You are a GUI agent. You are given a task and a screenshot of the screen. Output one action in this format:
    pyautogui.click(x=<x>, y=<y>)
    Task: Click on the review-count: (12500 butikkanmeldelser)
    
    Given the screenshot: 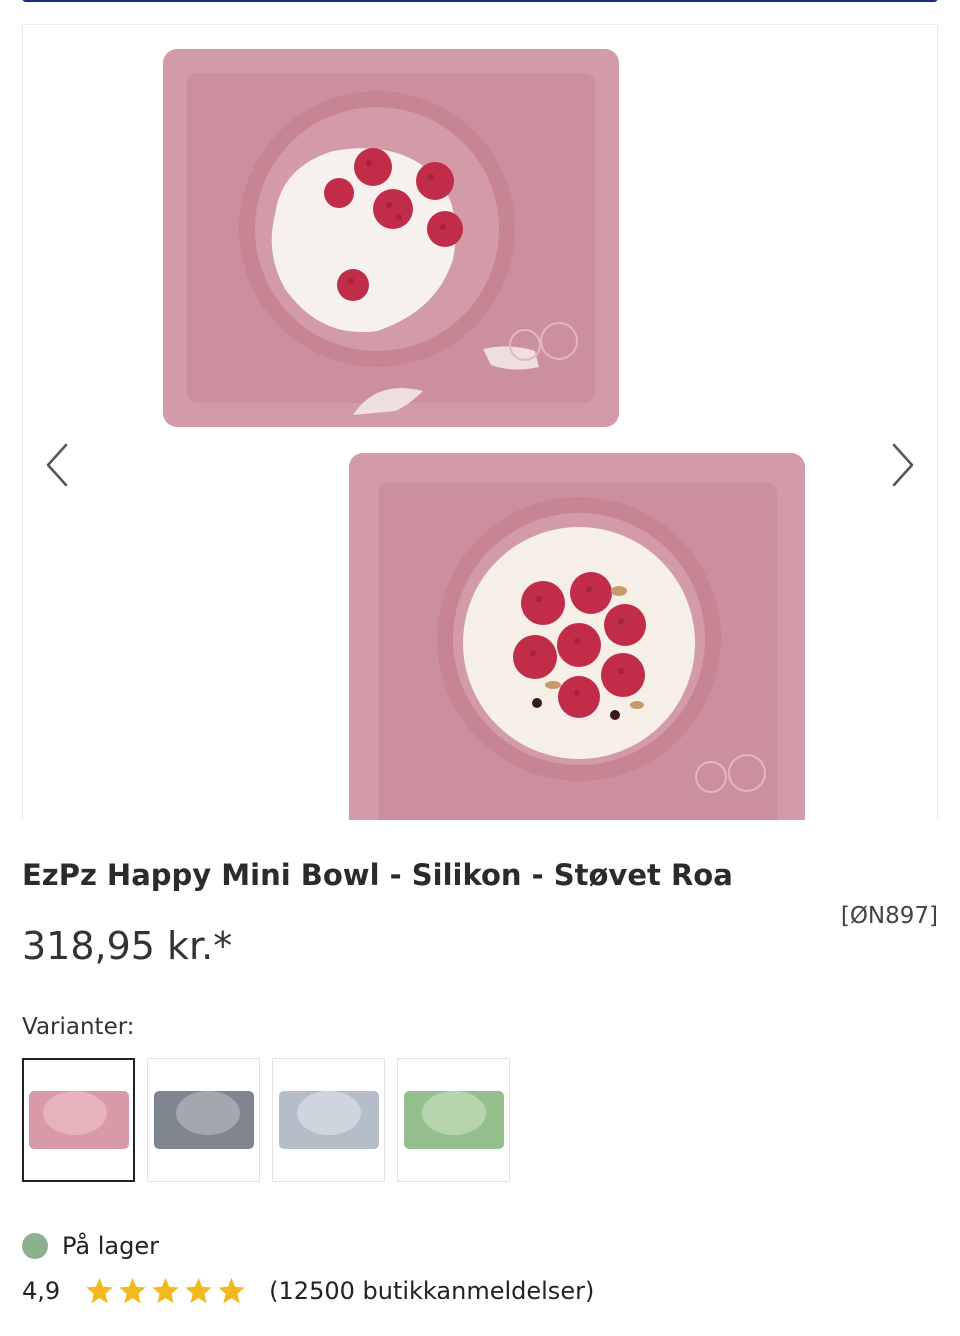 What is the action you would take?
    pyautogui.click(x=431, y=1291)
    